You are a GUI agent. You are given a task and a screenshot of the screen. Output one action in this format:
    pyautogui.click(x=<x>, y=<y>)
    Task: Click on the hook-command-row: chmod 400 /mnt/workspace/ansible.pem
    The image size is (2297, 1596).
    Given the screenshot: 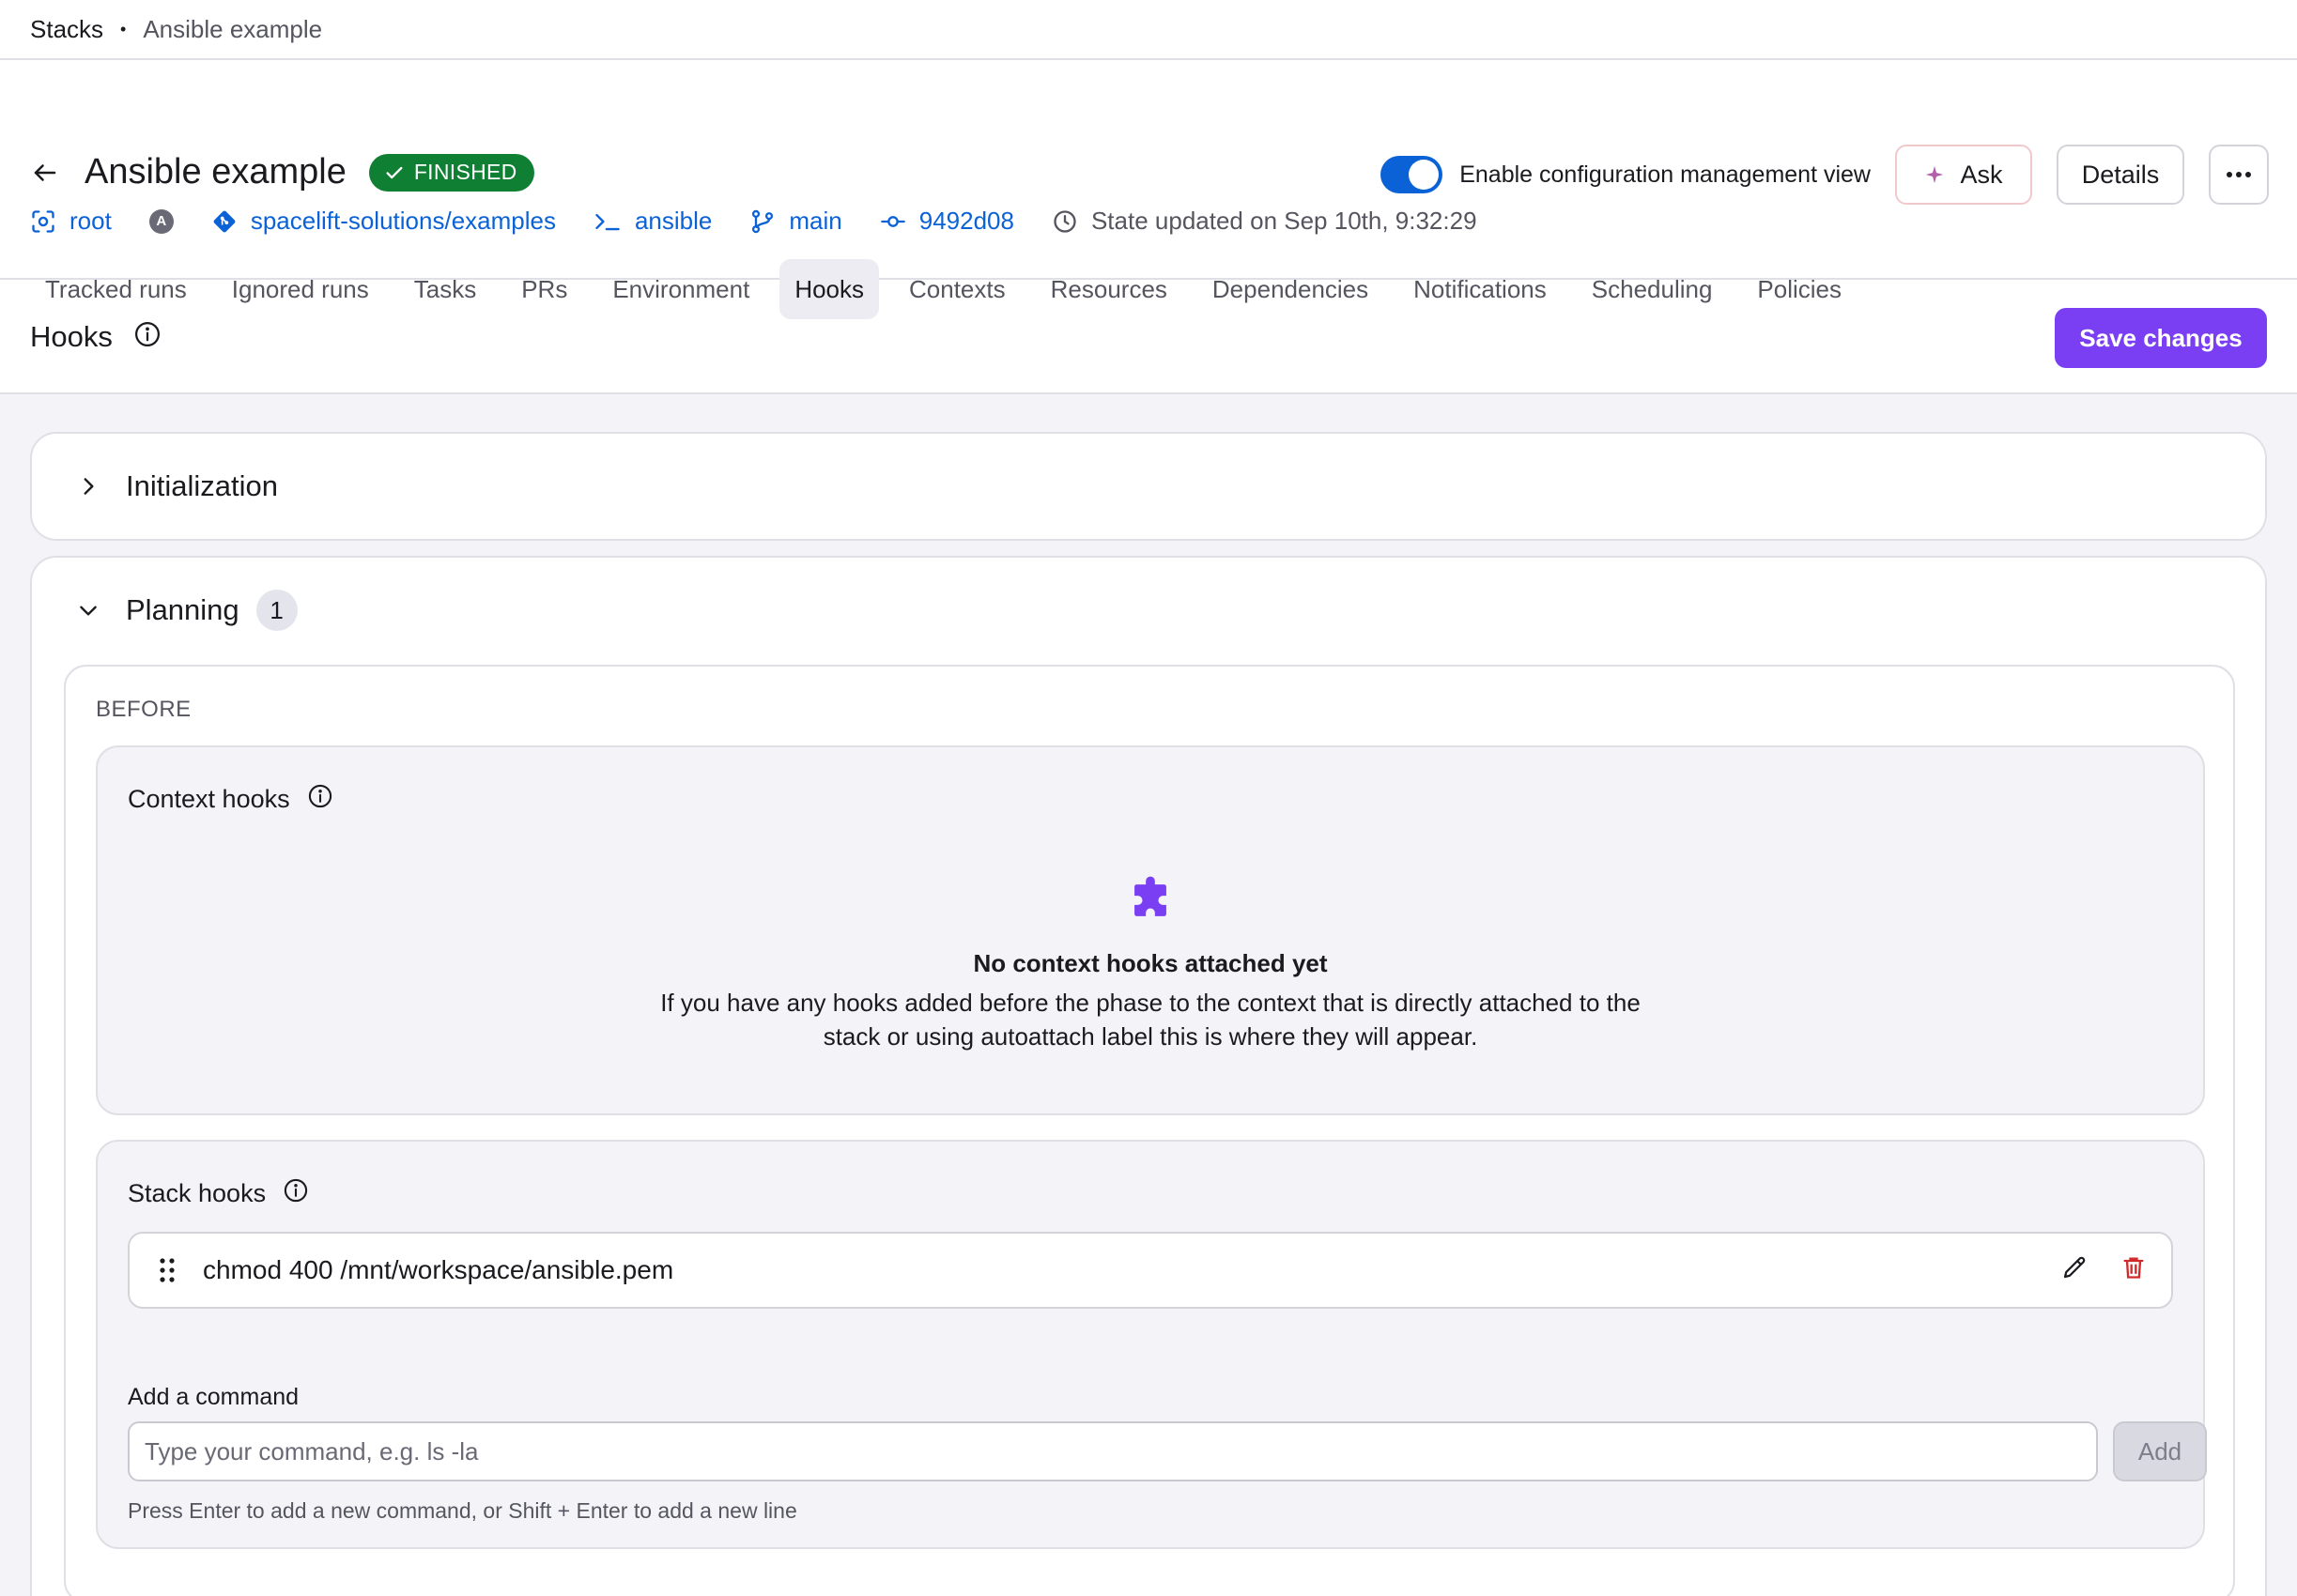 What is the action you would take?
    pyautogui.click(x=1150, y=1271)
    